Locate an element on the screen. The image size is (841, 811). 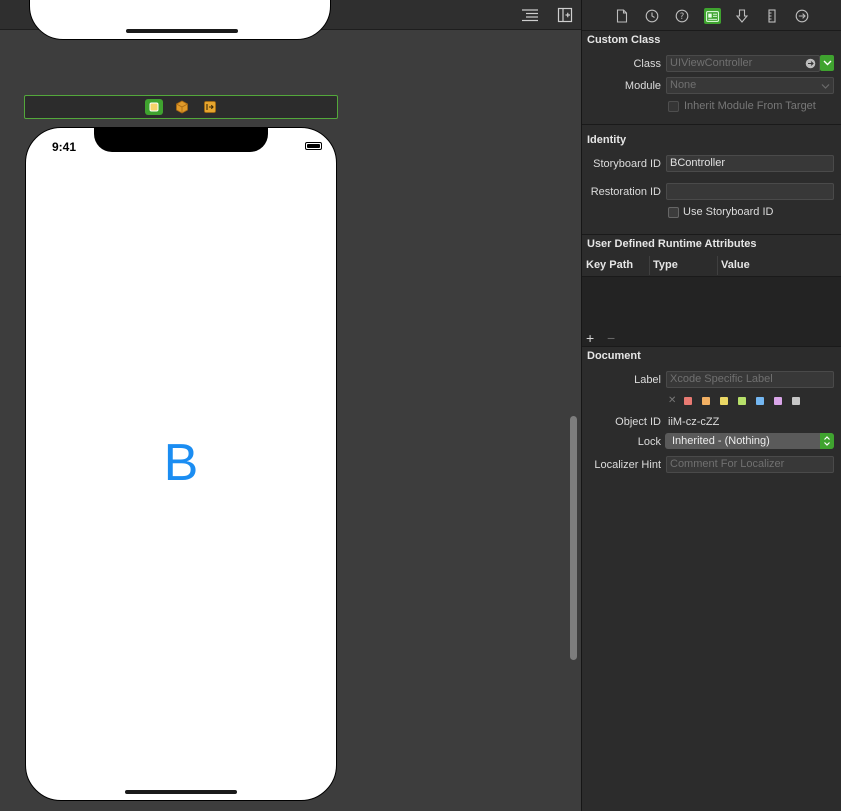
storyboard-id-field: BController is located at coordinates (750, 163).